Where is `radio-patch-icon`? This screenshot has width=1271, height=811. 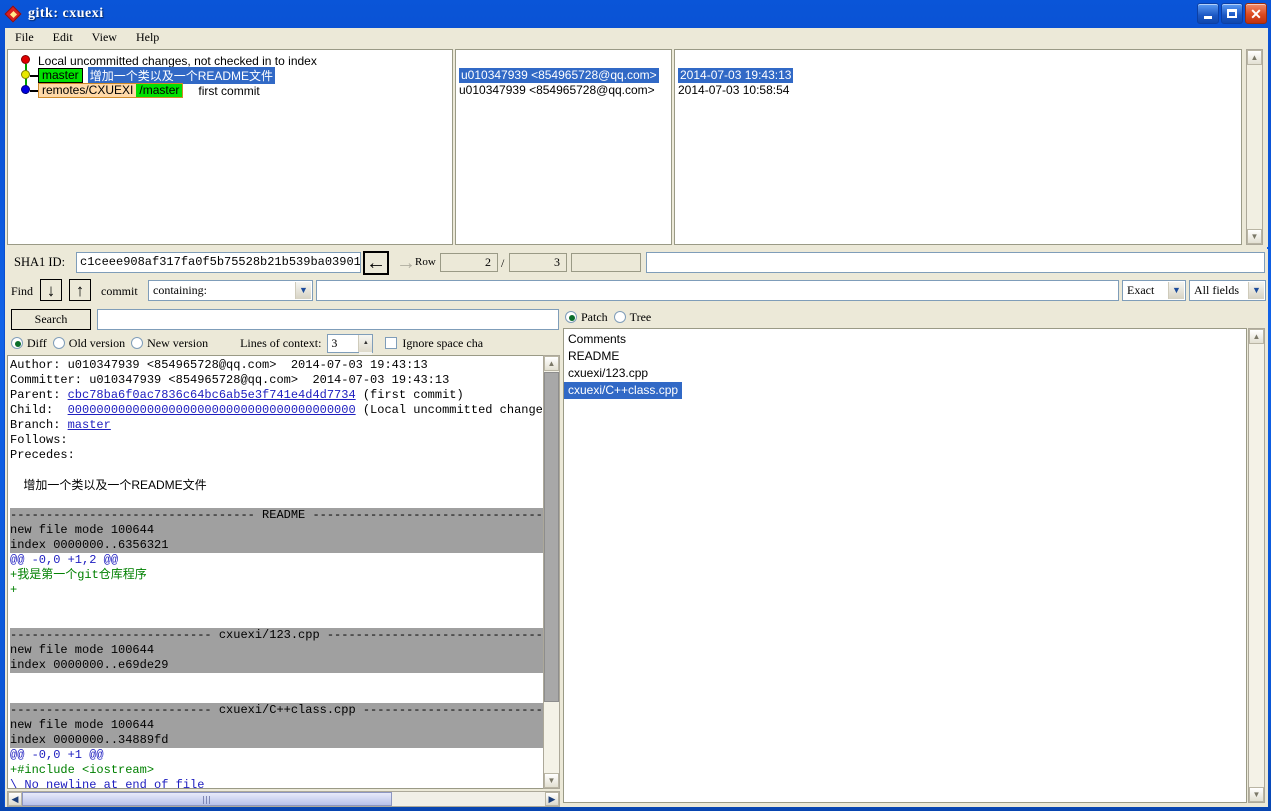 radio-patch-icon is located at coordinates (571, 317).